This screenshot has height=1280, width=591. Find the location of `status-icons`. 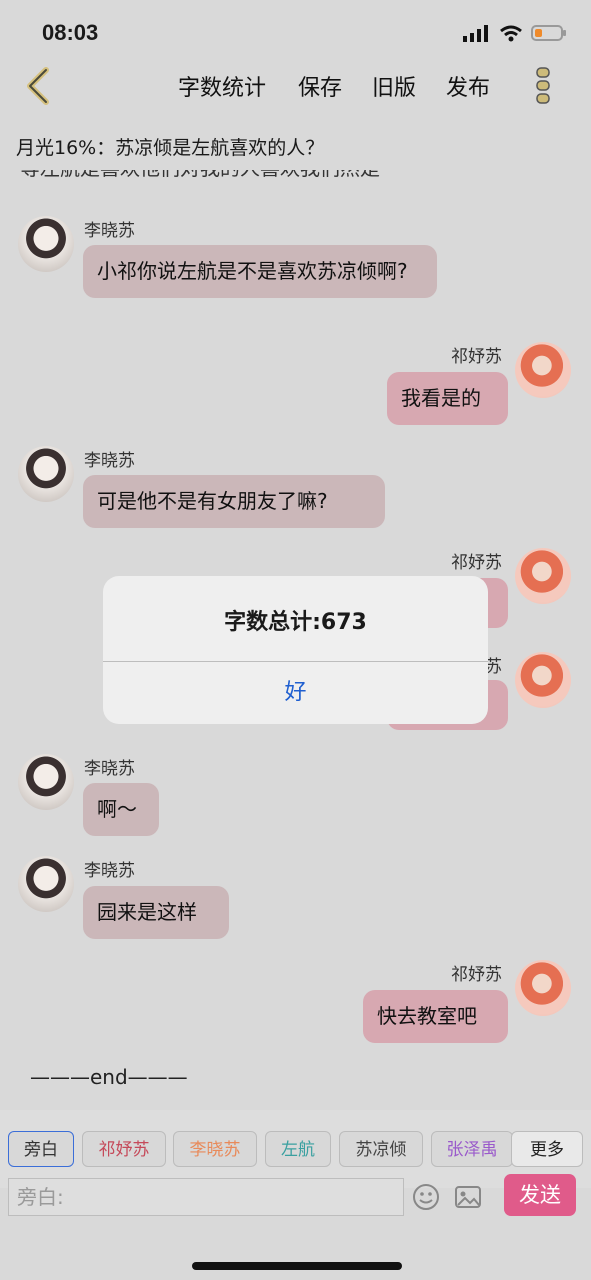

status-icons is located at coordinates (515, 33).